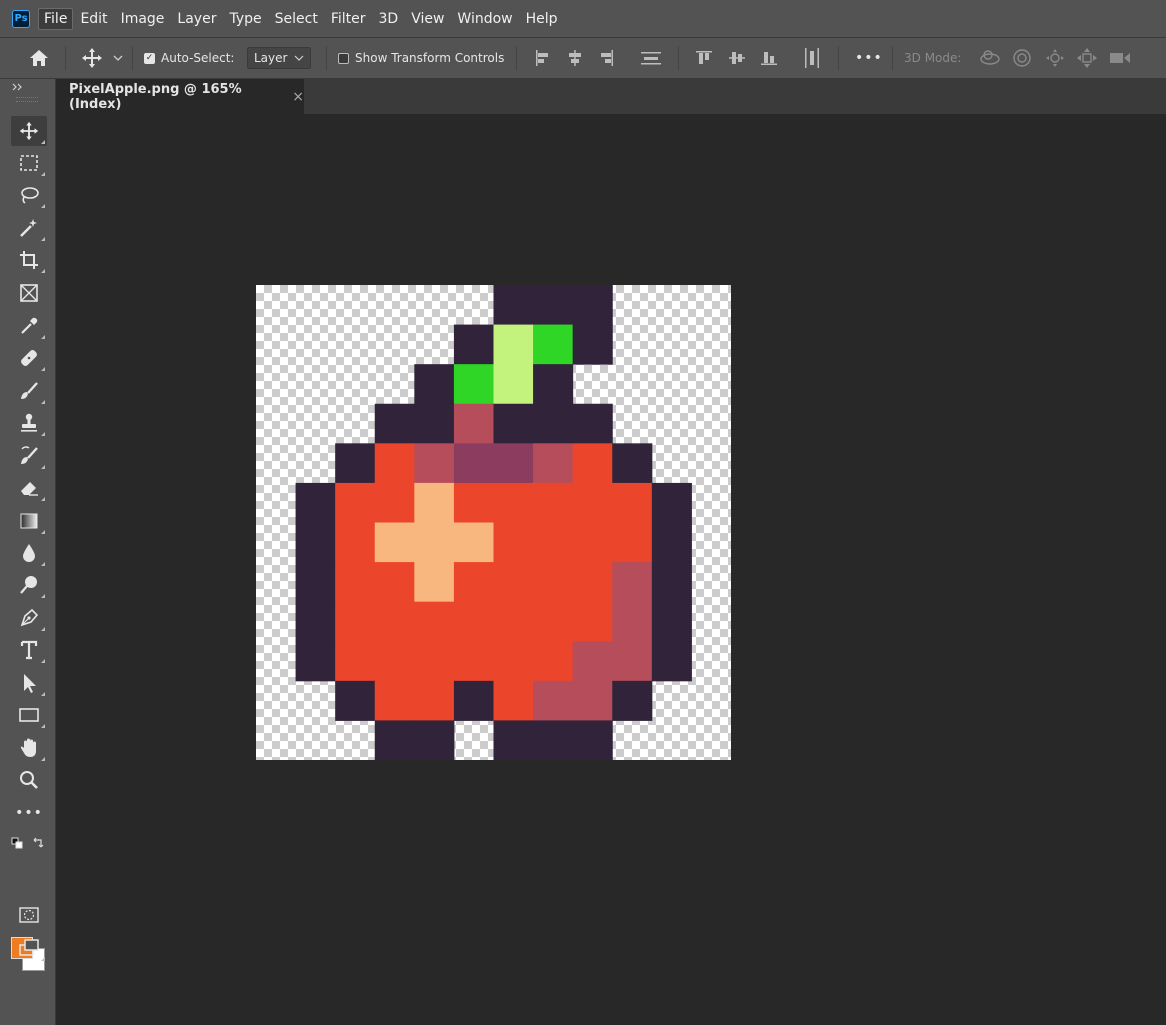 The width and height of the screenshot is (1166, 1025). Describe the element at coordinates (29, 780) in the screenshot. I see `zoom-tool` at that location.